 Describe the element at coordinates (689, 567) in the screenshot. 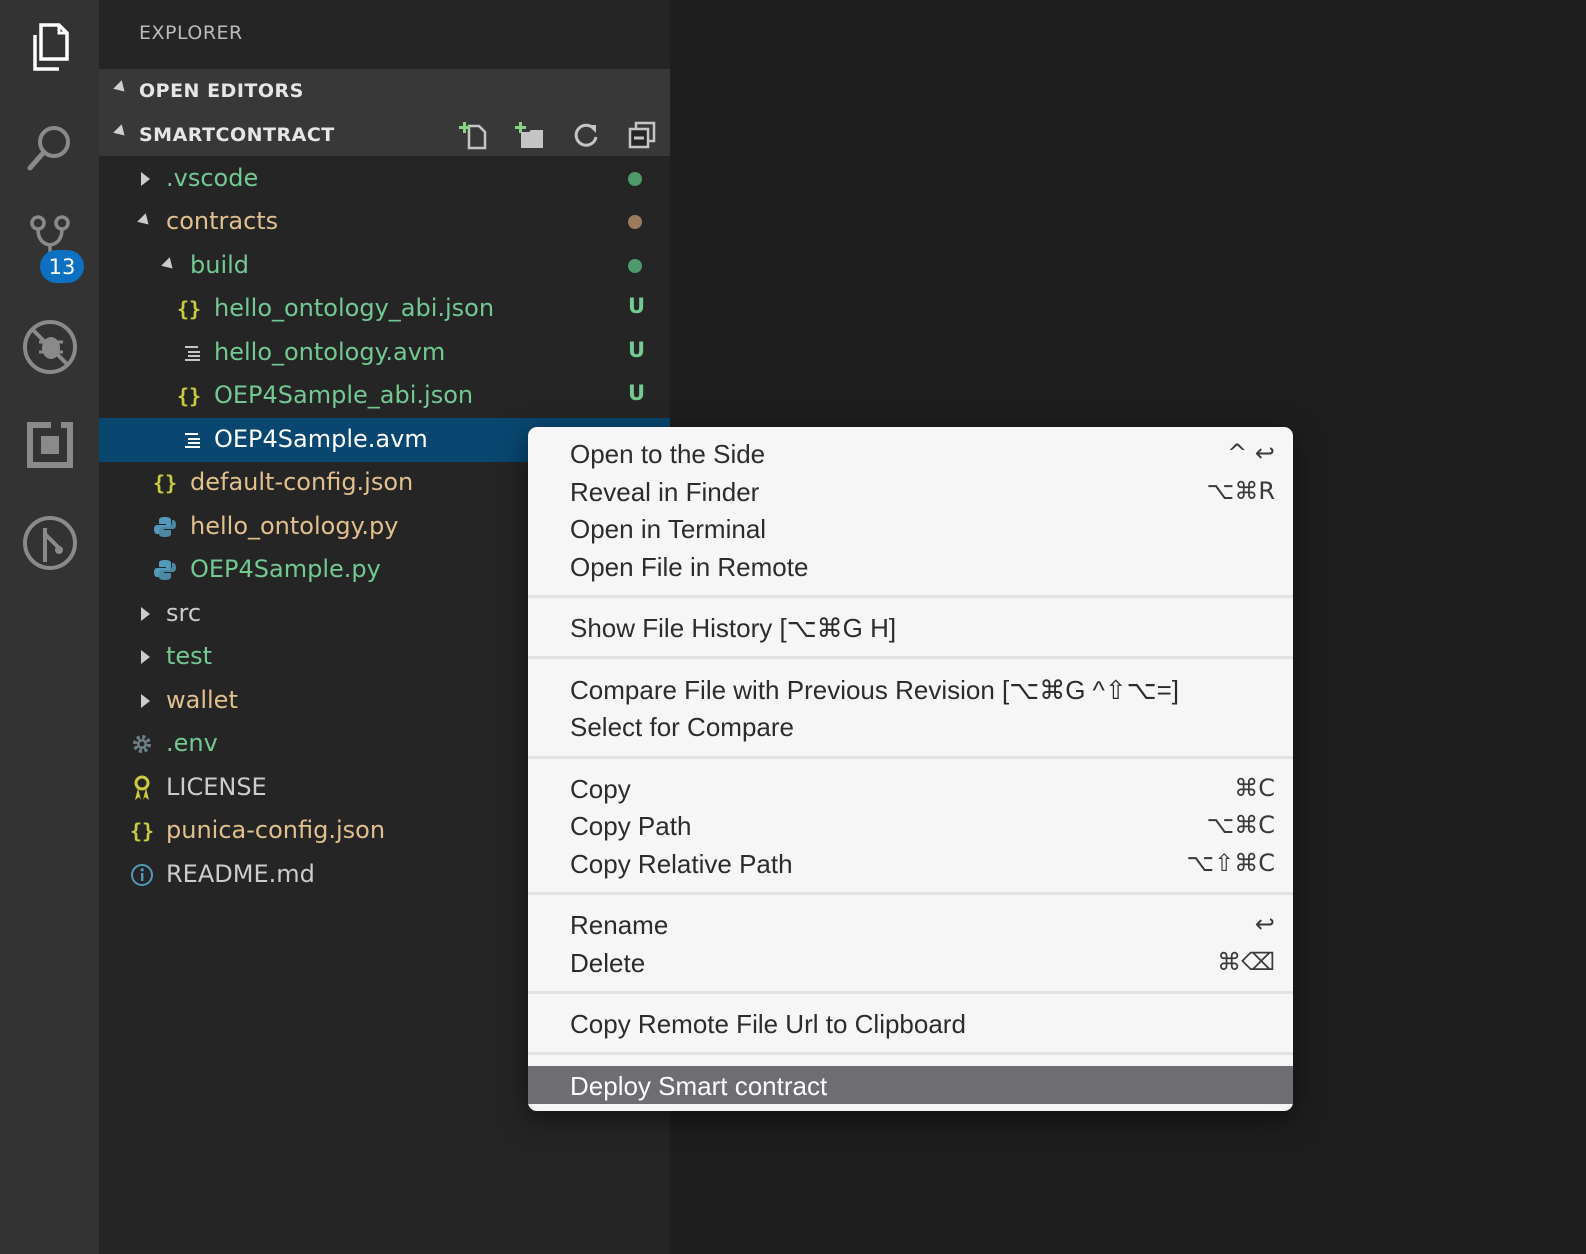

I see `menu-item-label: Open File in Remote` at that location.